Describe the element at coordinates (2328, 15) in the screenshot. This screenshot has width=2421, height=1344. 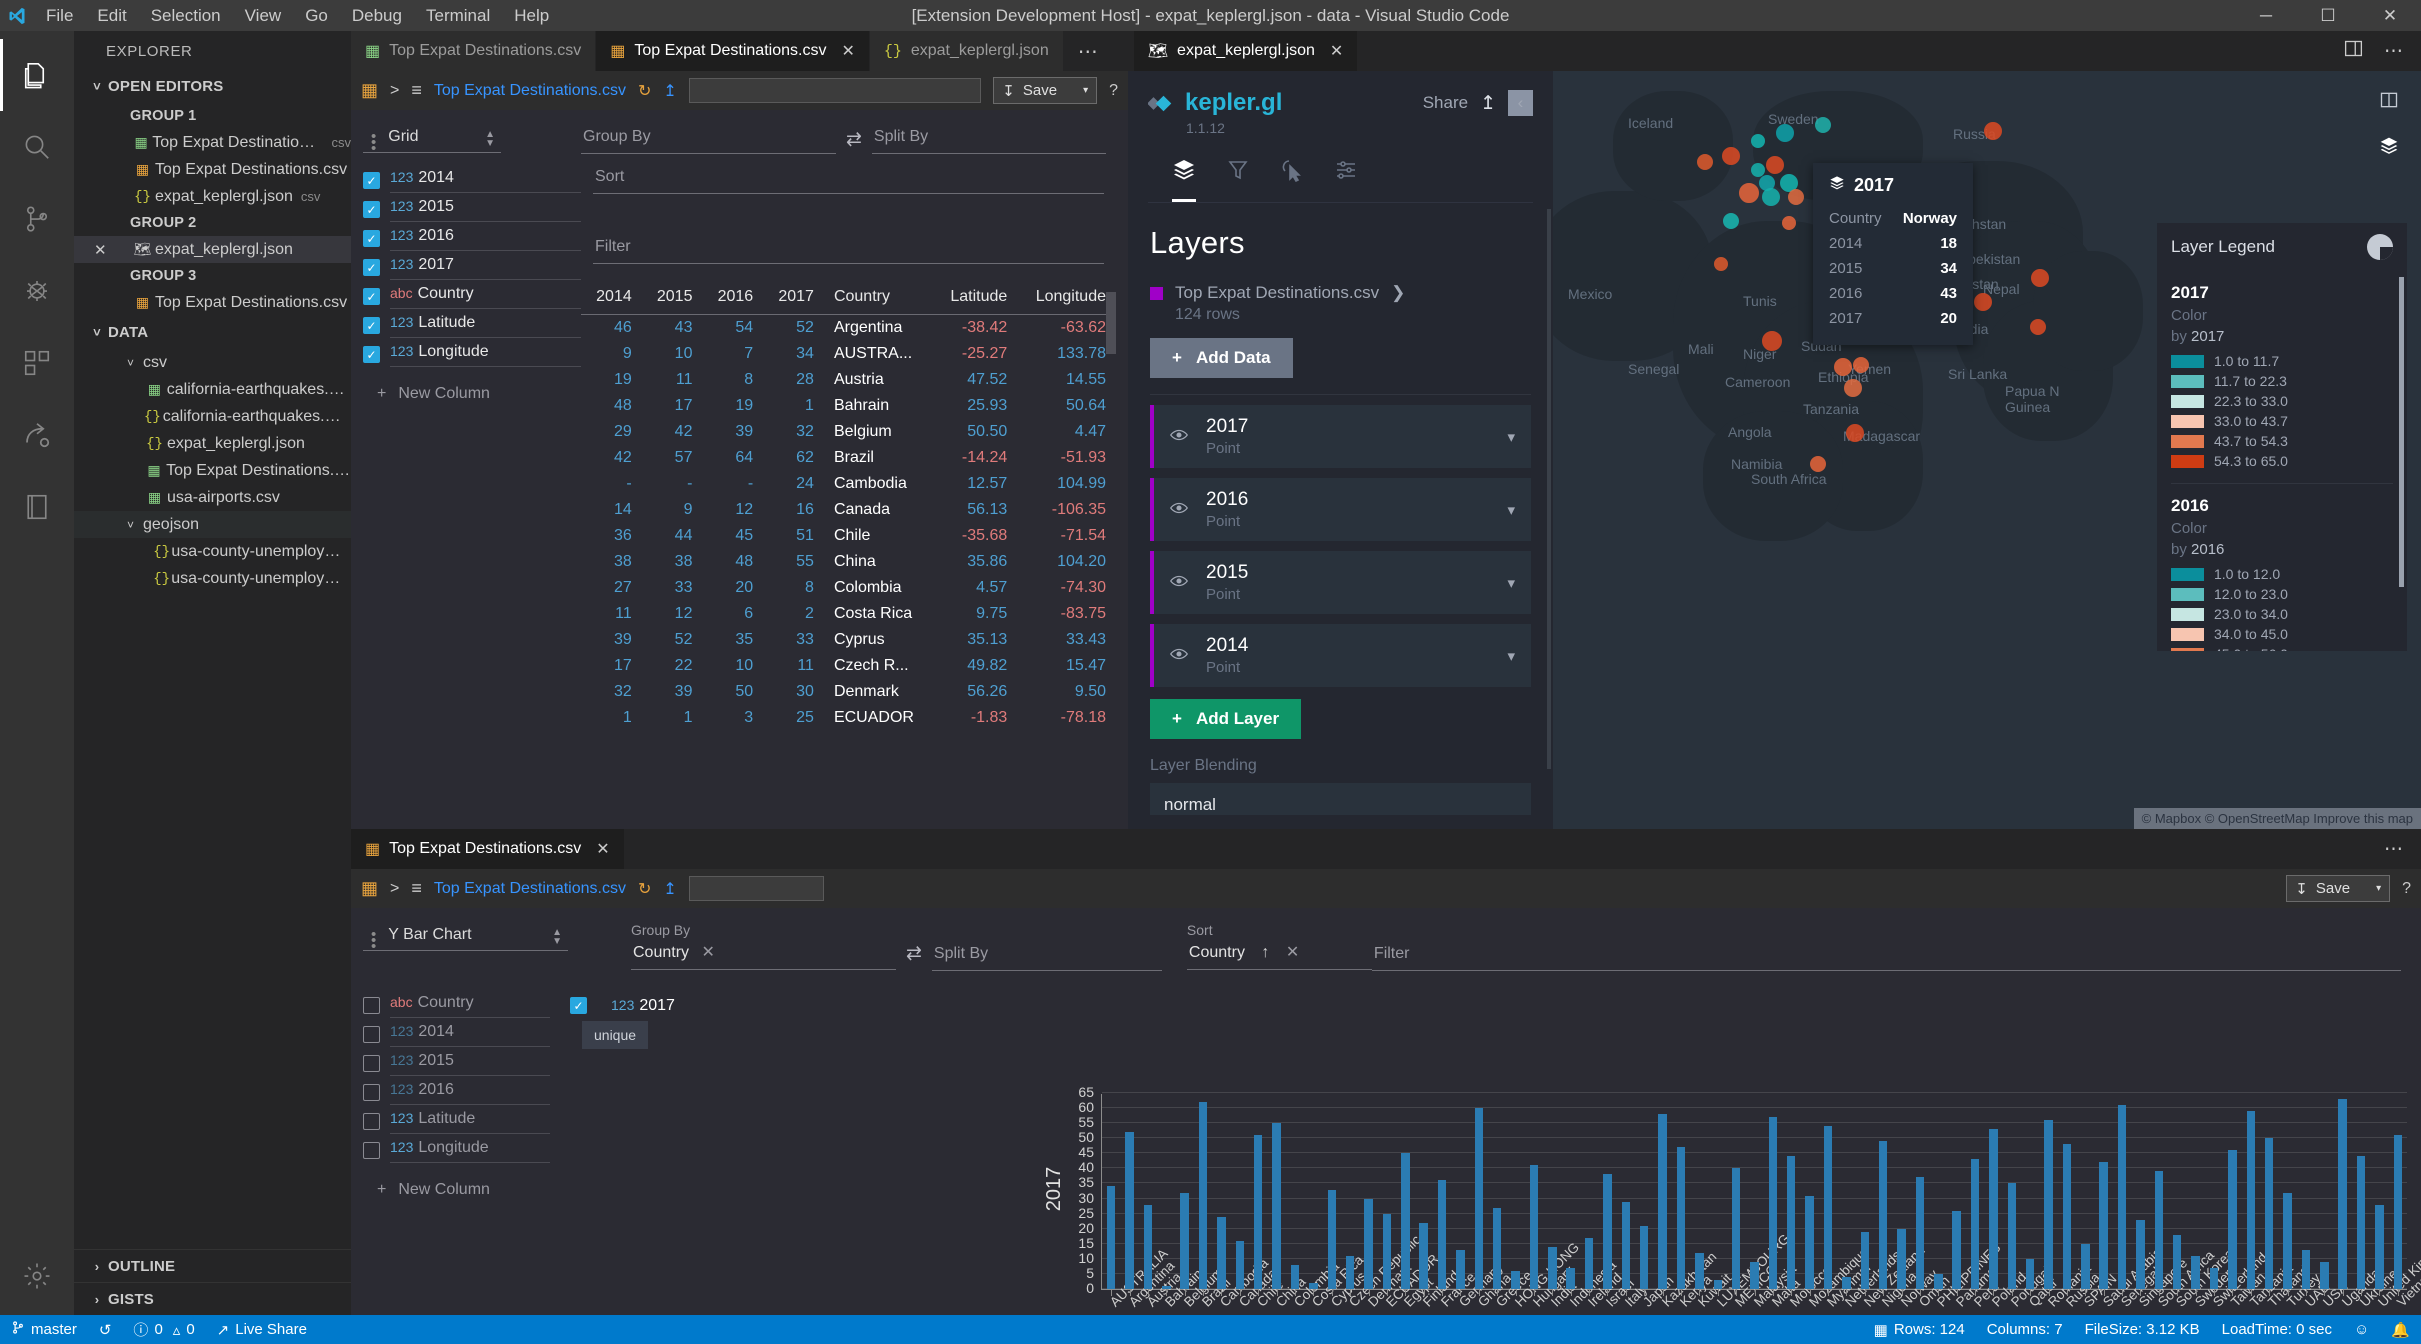
I see `maximize-button: ☐` at that location.